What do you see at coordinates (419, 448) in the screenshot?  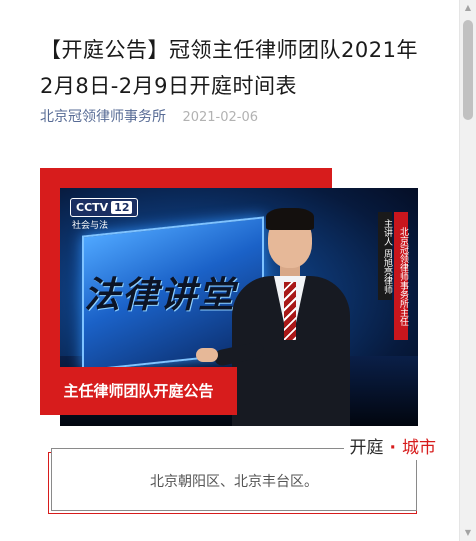 I see `card-header-right: 城市` at bounding box center [419, 448].